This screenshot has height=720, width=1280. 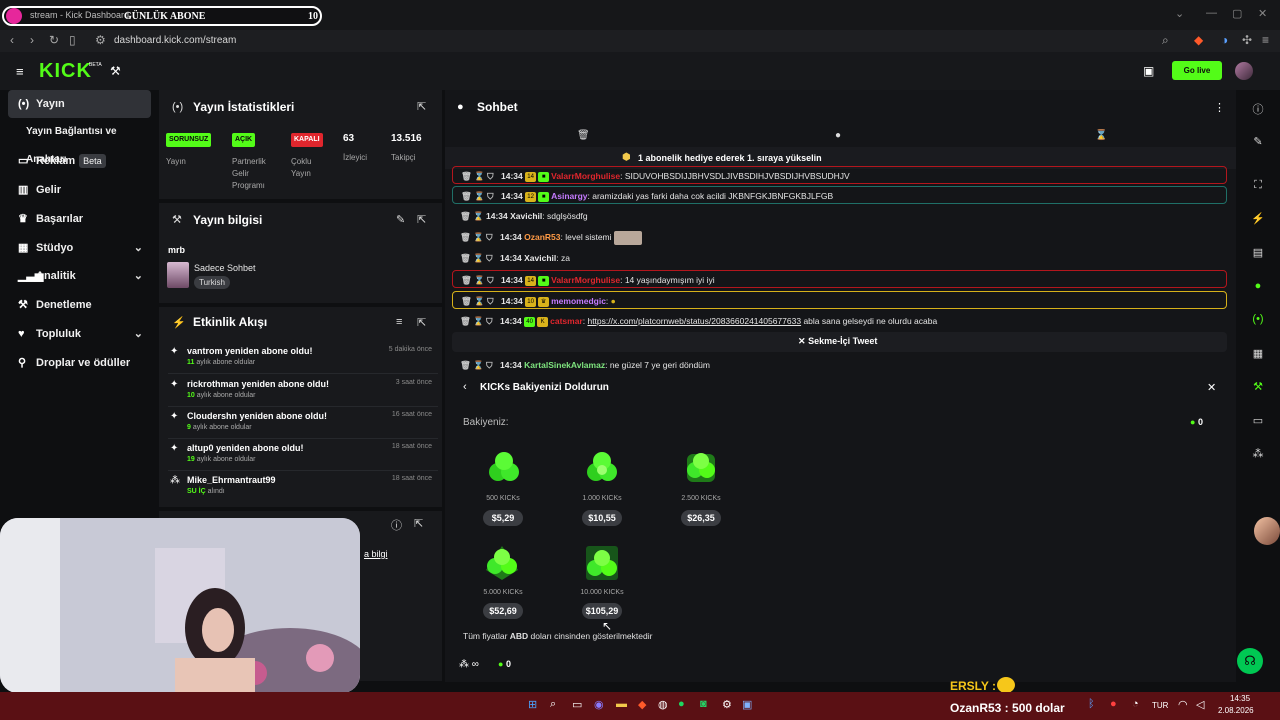 What do you see at coordinates (1224, 40) in the screenshot?
I see `extension-icon: ◑` at bounding box center [1224, 40].